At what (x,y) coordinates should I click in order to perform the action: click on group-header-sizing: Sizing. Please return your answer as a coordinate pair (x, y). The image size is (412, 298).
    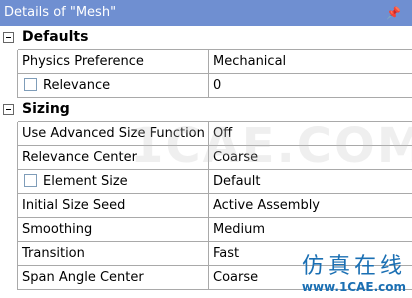
    Looking at the image, I should click on (206, 110).